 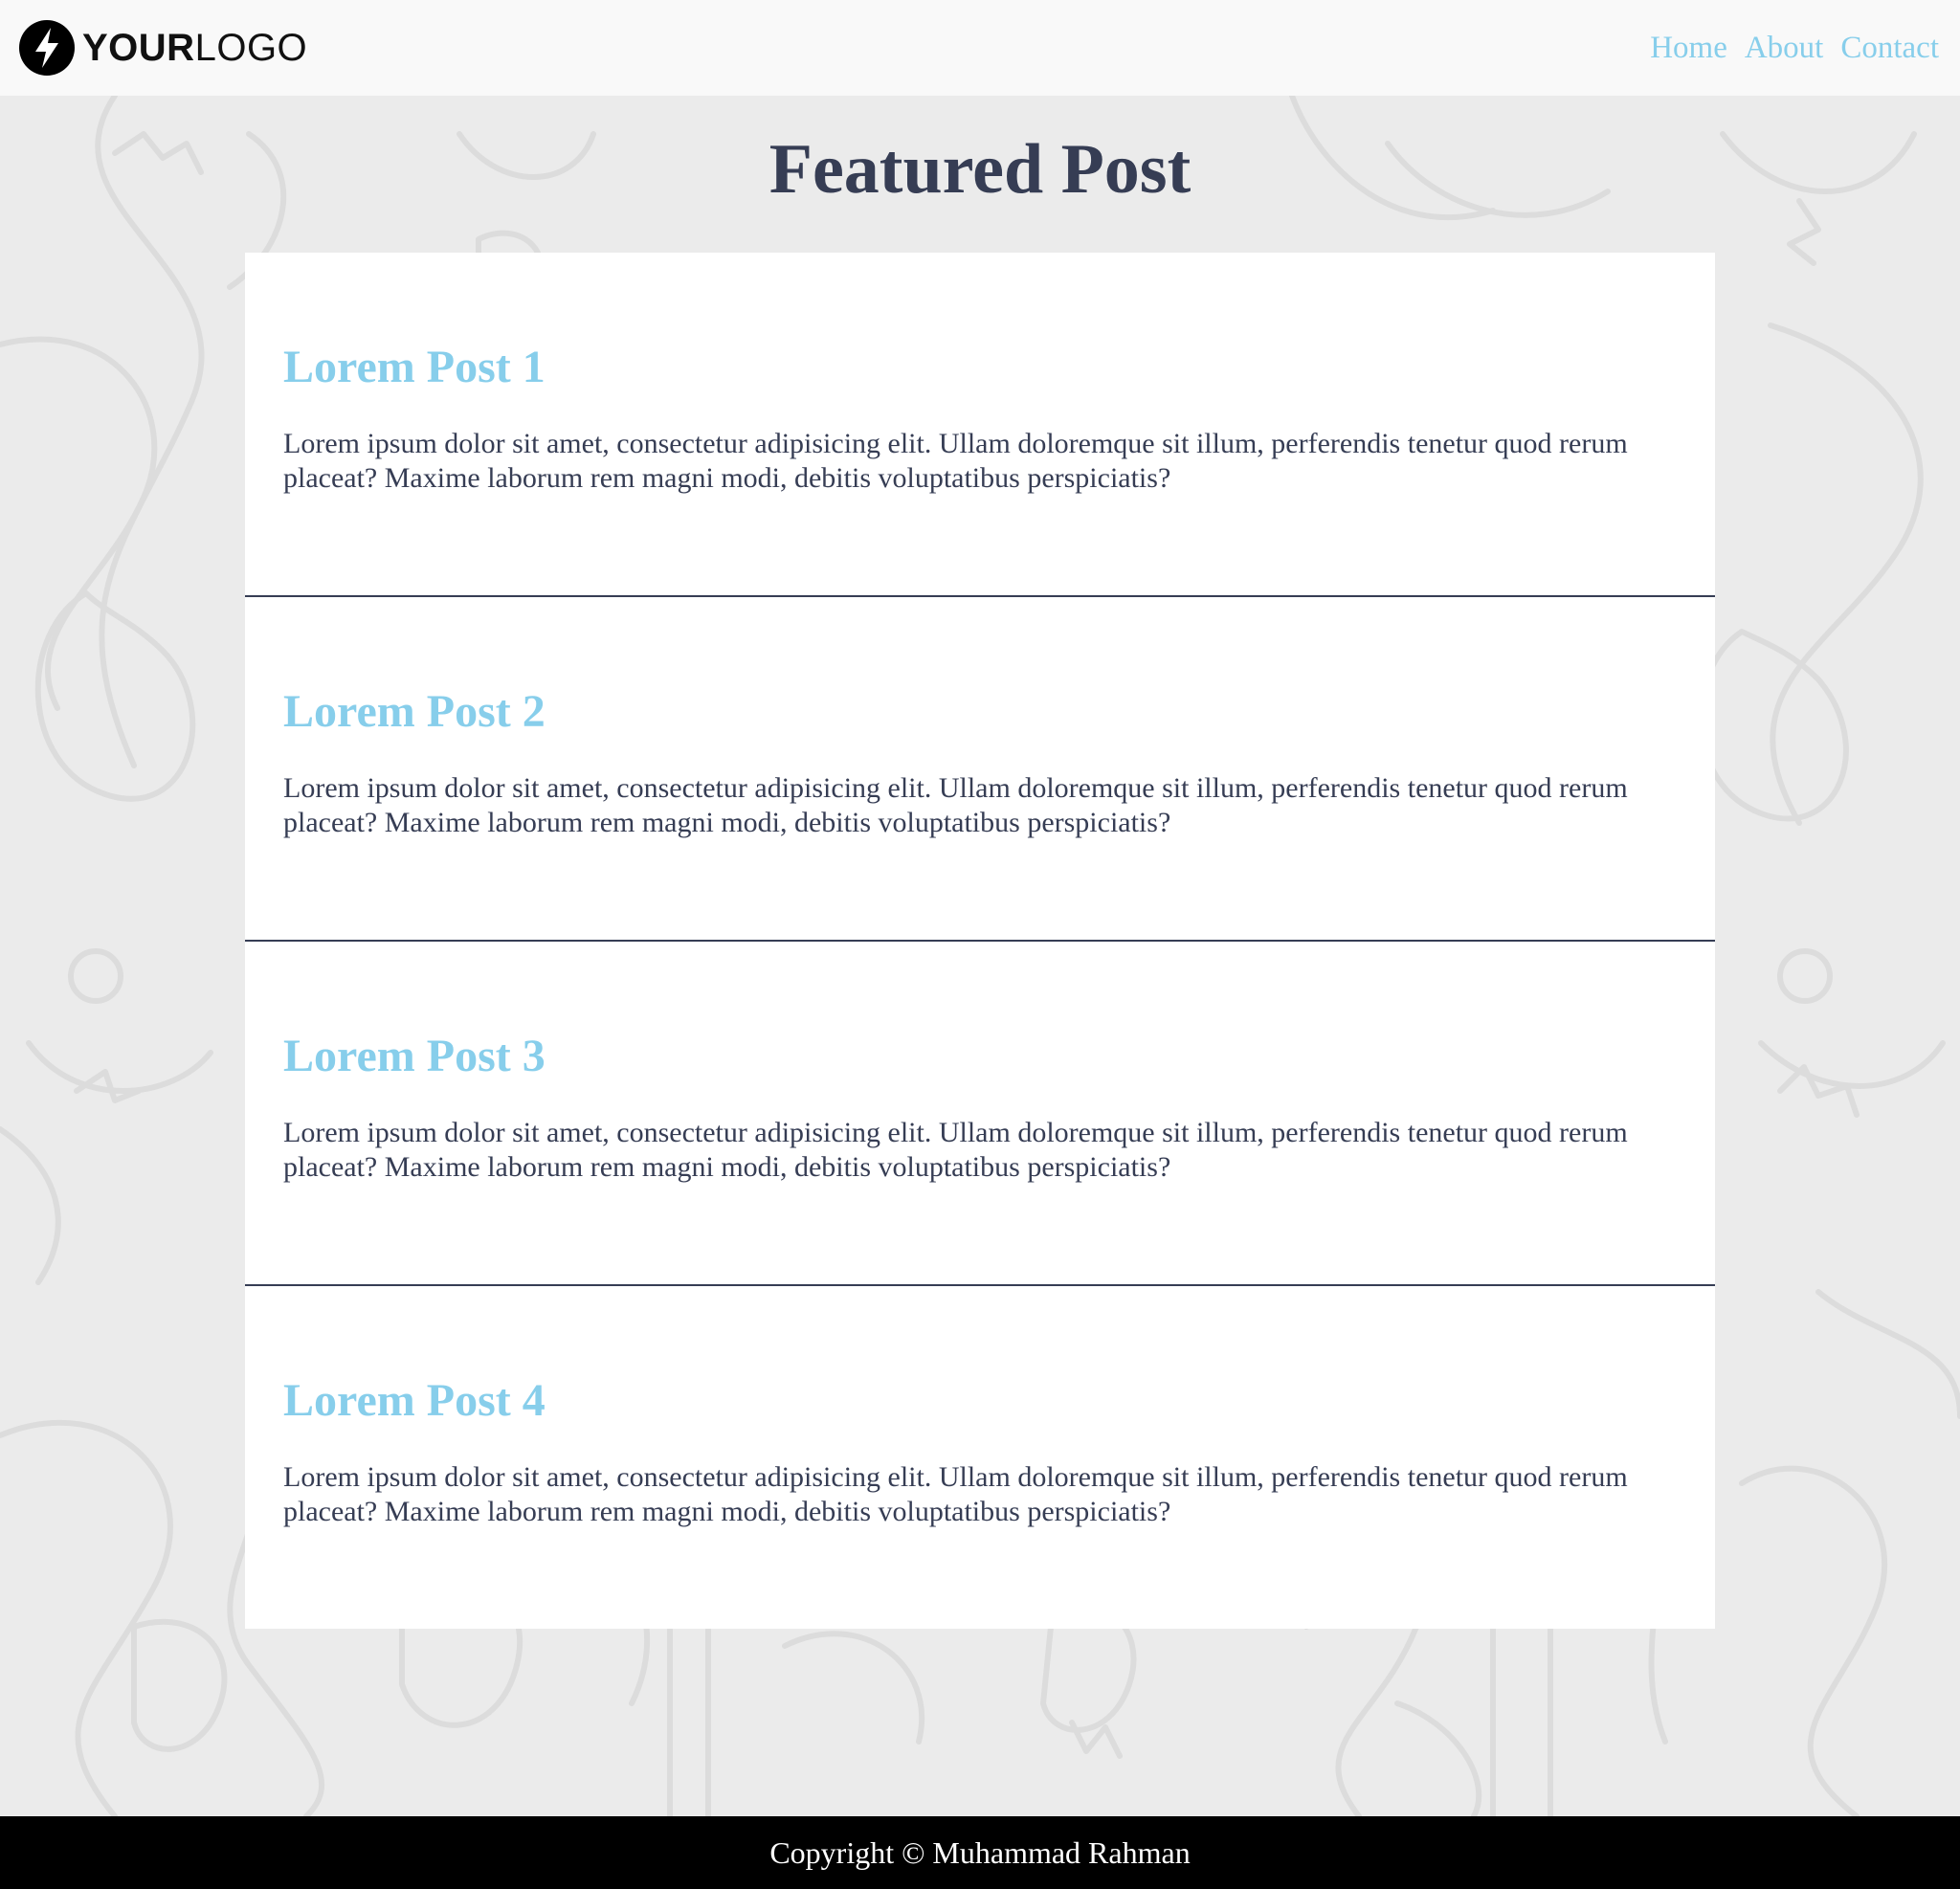 I want to click on main-nav: Home About Contact, so click(x=1795, y=48).